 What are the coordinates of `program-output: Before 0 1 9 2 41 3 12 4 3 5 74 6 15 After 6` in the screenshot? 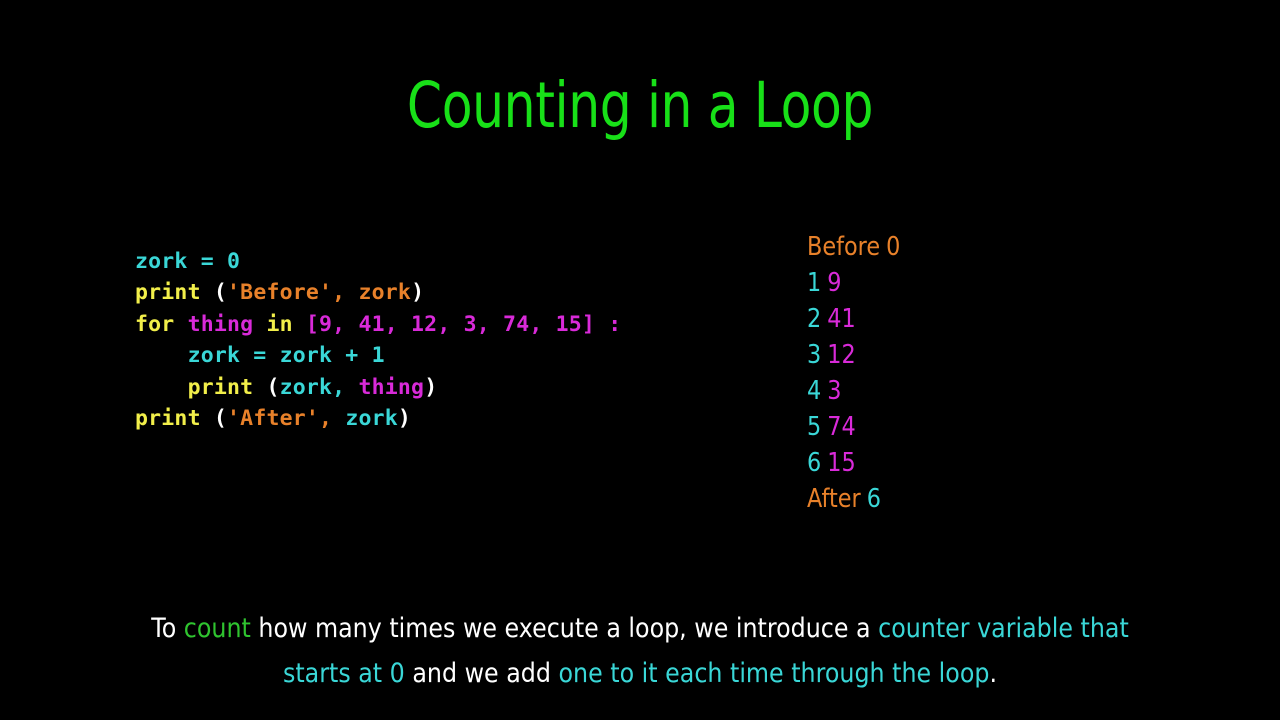 It's located at (853, 373).